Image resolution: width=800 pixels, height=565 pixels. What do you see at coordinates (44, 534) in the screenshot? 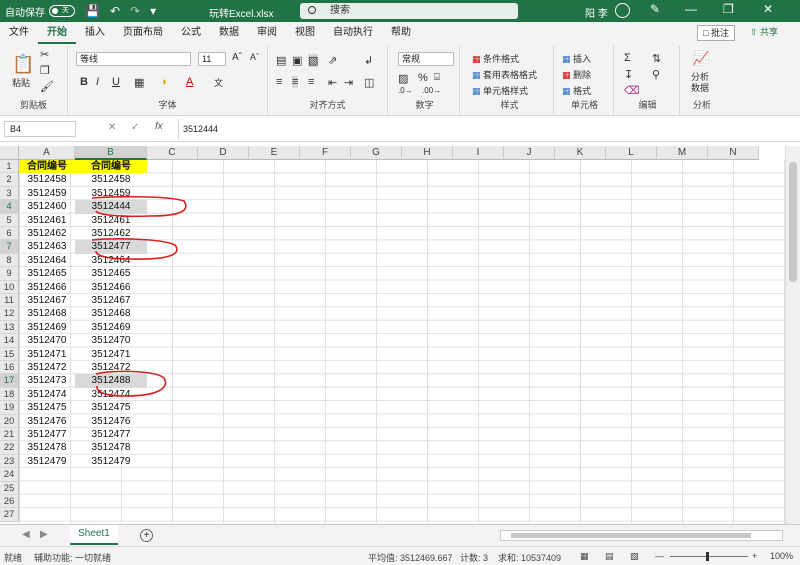
I see `next-sheet-icon: ▶` at bounding box center [44, 534].